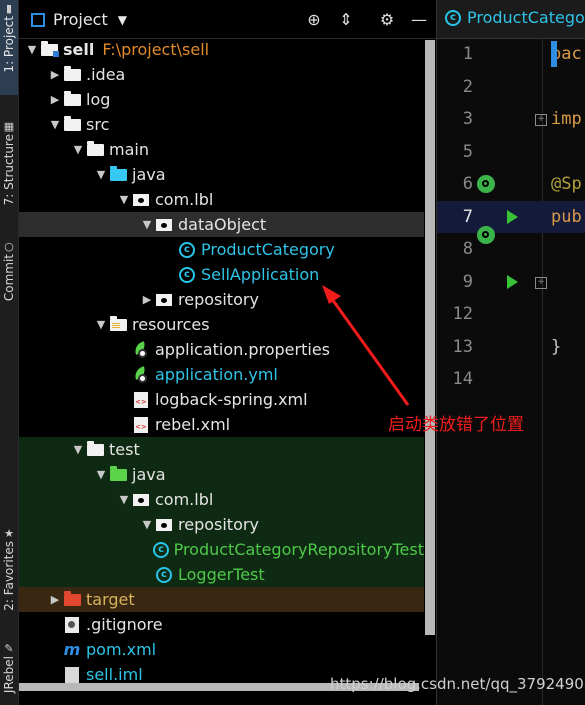  I want to click on watermark: https://blog.csdn.net/qq_37924905, so click(457, 684).